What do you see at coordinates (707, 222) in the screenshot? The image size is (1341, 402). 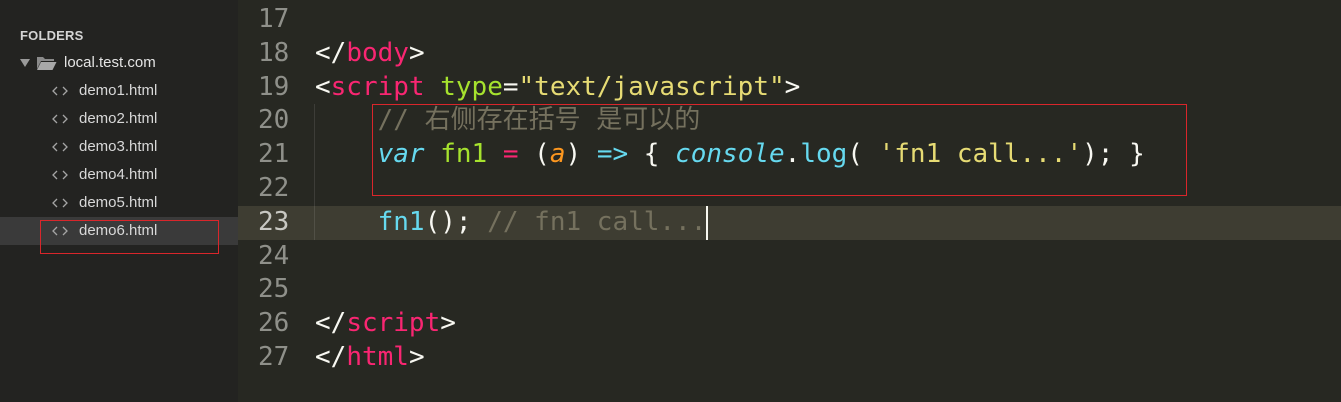 I see `text-cursor` at bounding box center [707, 222].